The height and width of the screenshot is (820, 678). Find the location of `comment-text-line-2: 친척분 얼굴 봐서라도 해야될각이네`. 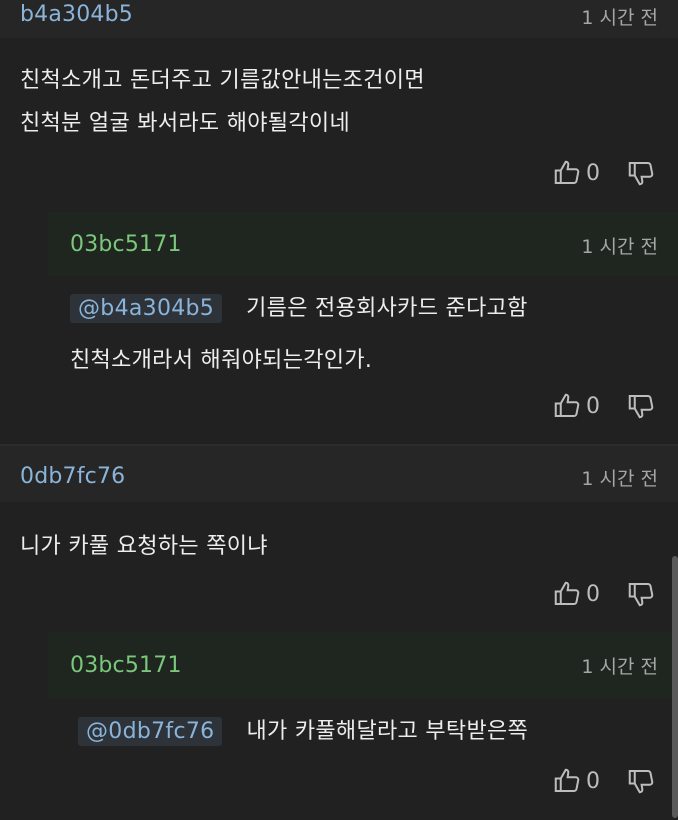

comment-text-line-2: 친척분 얼굴 봐서라도 해야될각이네 is located at coordinates (185, 123).